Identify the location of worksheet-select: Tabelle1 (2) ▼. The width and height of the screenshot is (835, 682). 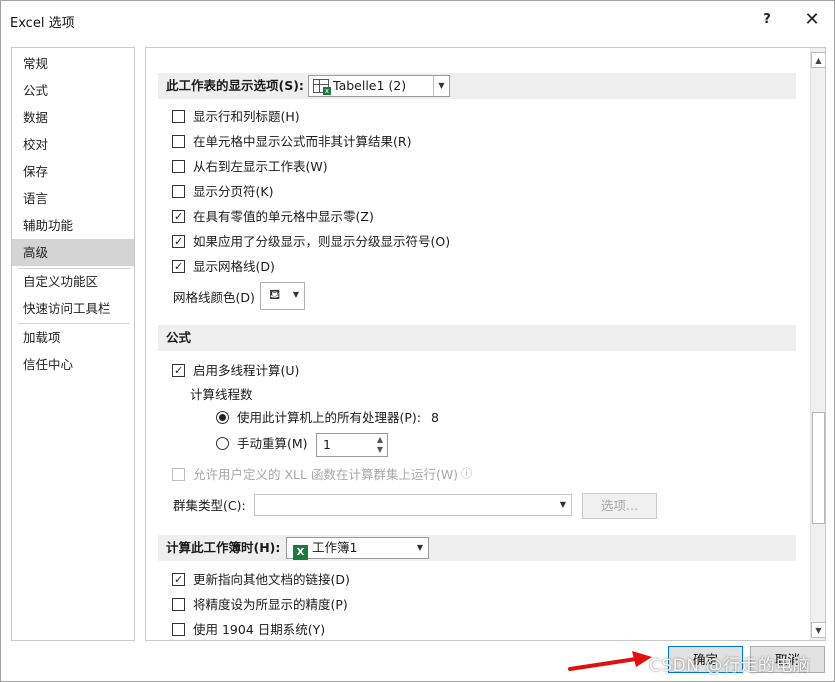
(379, 86).